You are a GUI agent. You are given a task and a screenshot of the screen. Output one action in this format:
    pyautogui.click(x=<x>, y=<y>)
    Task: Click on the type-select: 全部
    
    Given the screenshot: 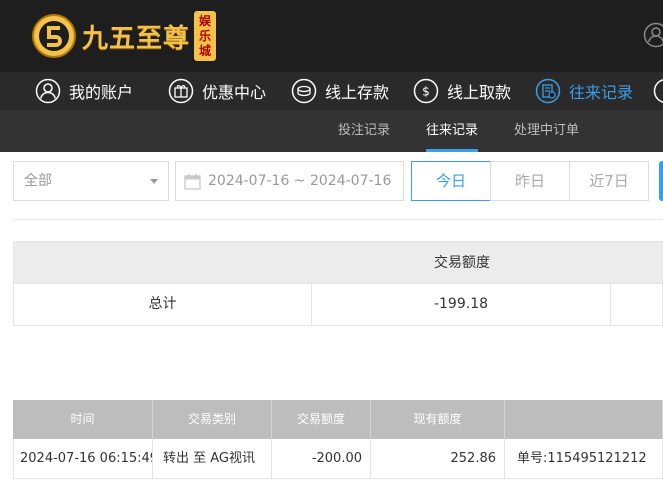 What is the action you would take?
    pyautogui.click(x=91, y=181)
    